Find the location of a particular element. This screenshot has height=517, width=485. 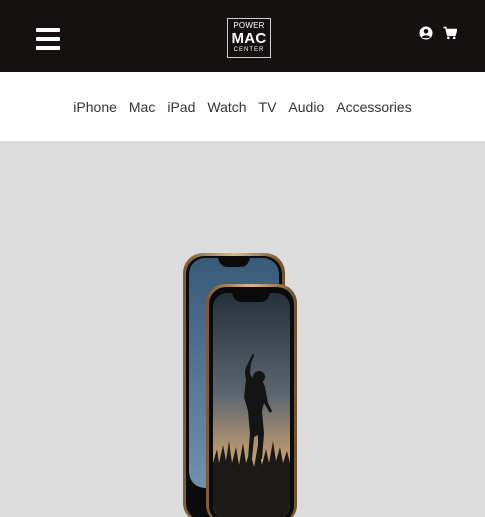

nav-item-accessories: Accessories is located at coordinates (373, 107).